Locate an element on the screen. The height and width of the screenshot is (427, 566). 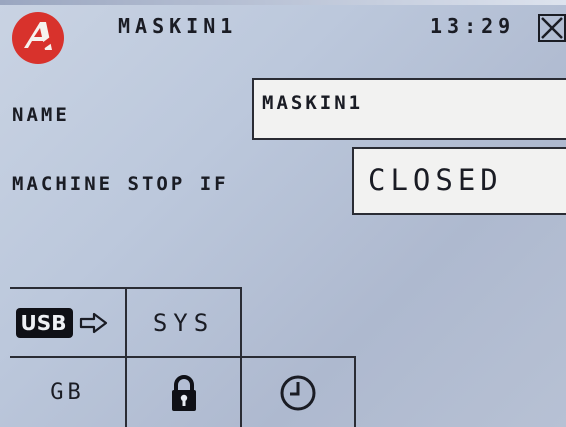
close-button is located at coordinates (552, 28).